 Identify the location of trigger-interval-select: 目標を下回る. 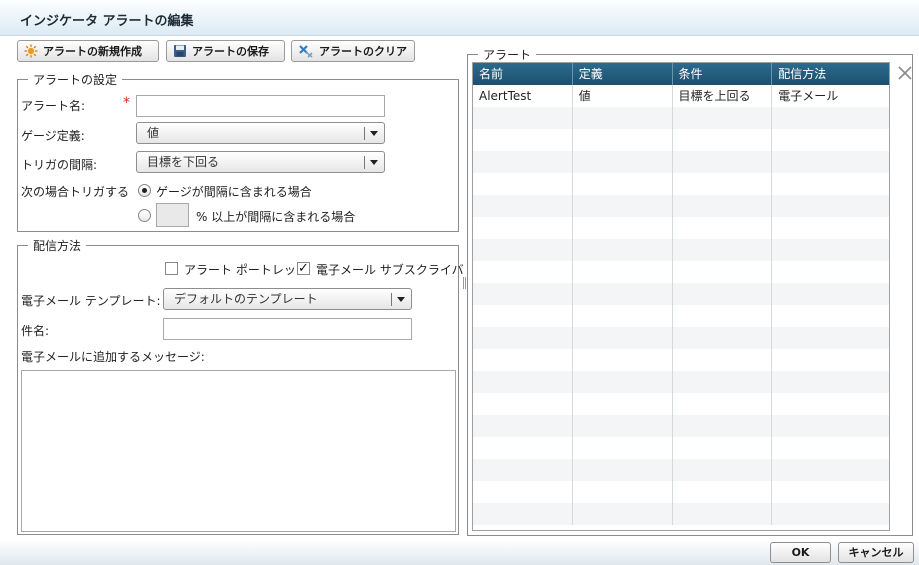
(260, 162).